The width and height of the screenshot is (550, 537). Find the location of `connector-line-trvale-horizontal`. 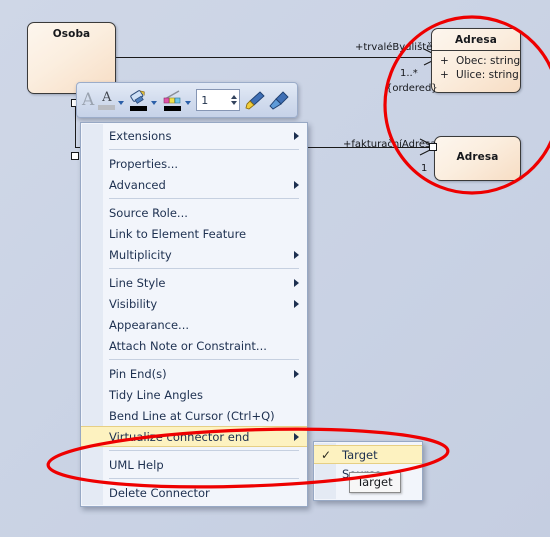

connector-line-trvale-horizontal is located at coordinates (276, 57).